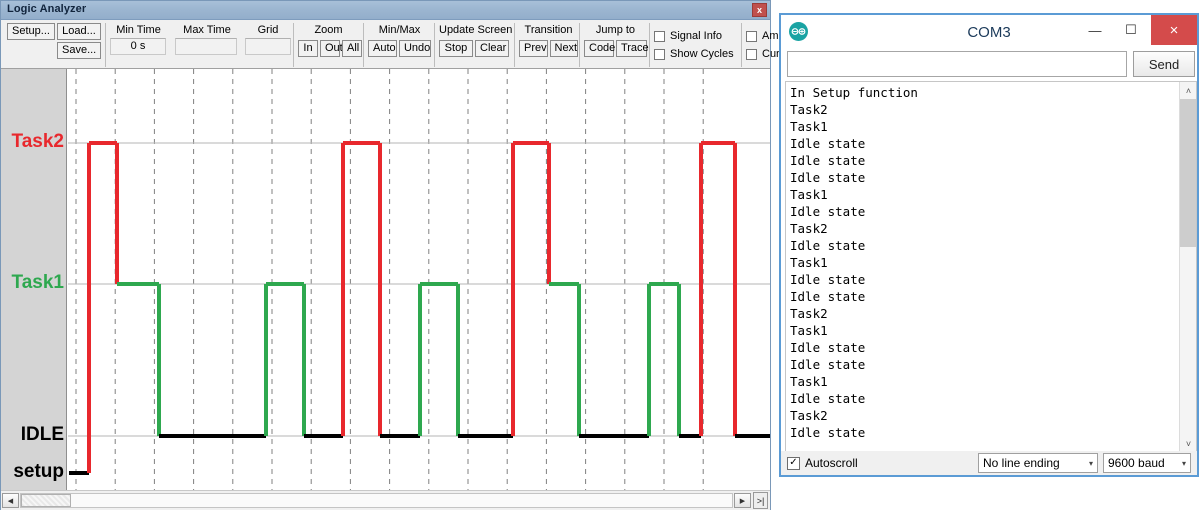 The height and width of the screenshot is (510, 1203). What do you see at coordinates (207, 30) in the screenshot?
I see `max-time-caption: Max Time` at bounding box center [207, 30].